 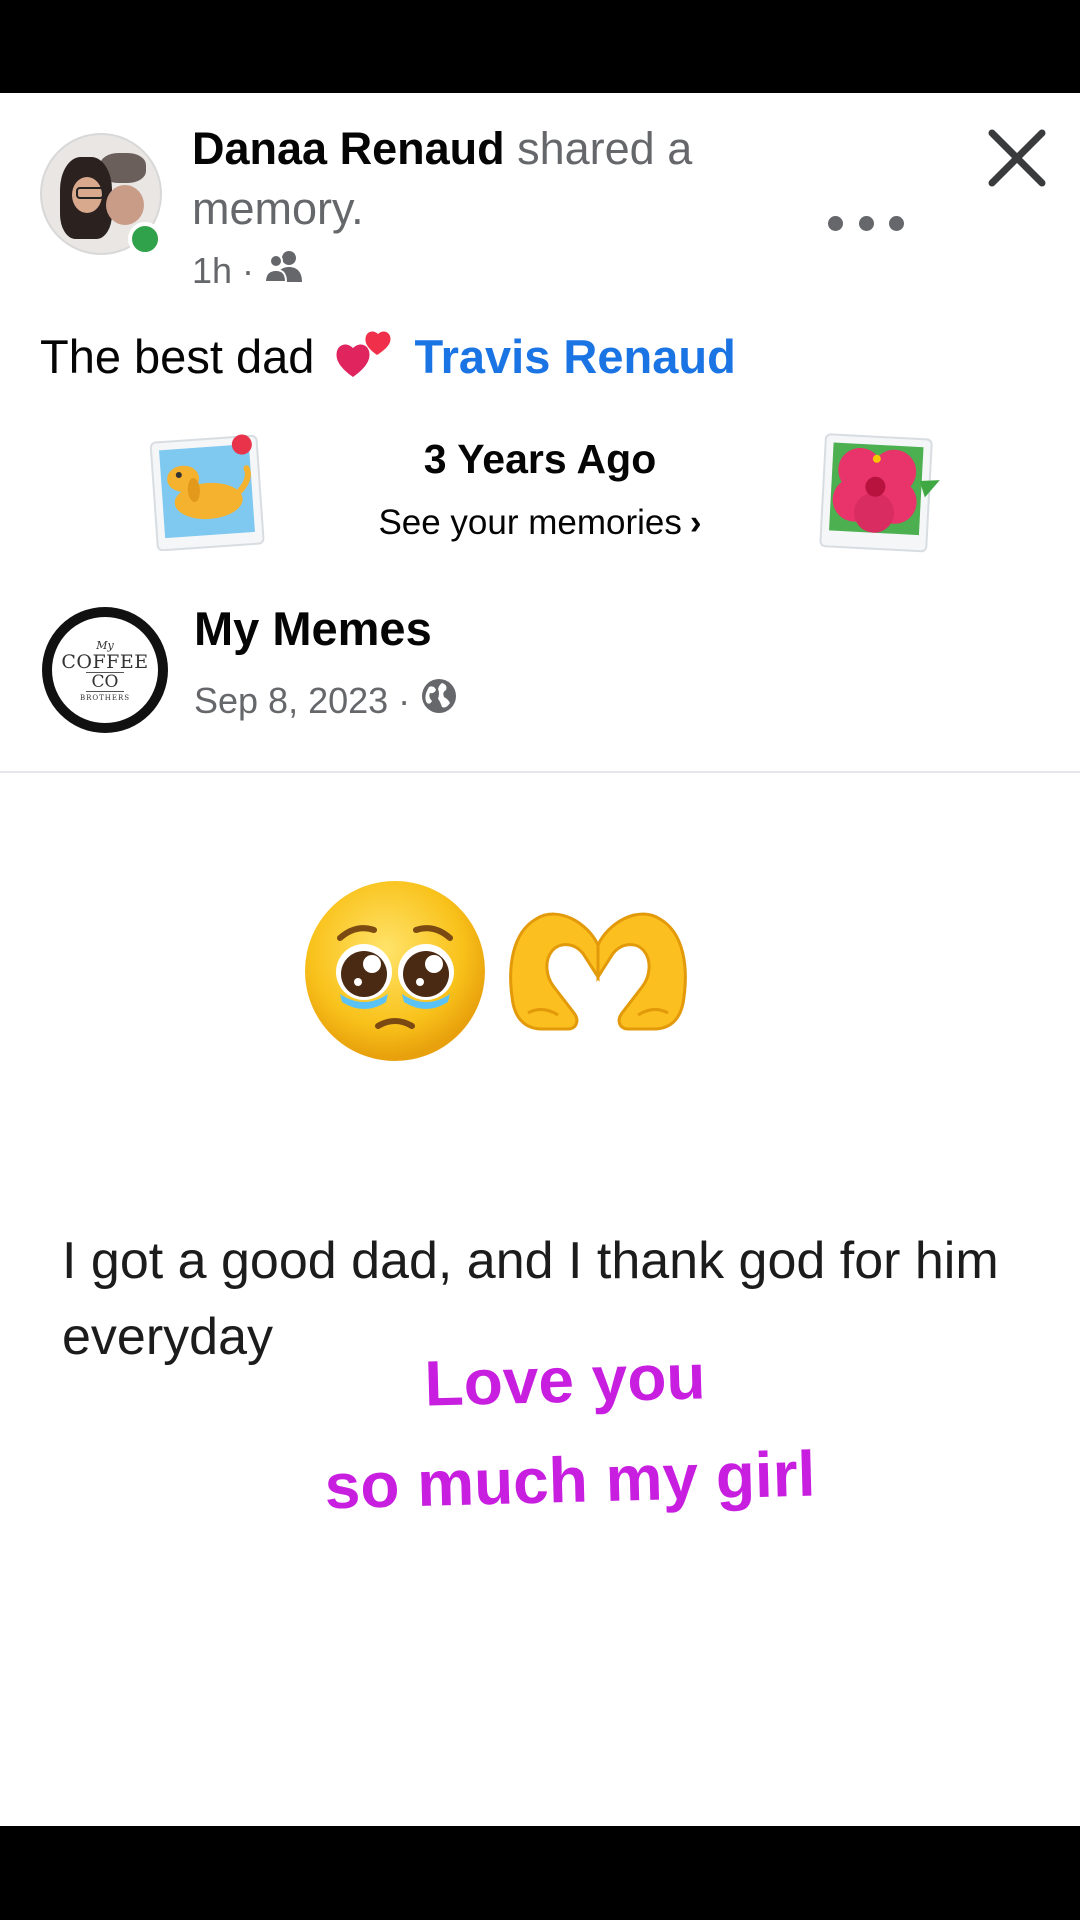 What do you see at coordinates (212, 271) in the screenshot?
I see `post-time: 1h` at bounding box center [212, 271].